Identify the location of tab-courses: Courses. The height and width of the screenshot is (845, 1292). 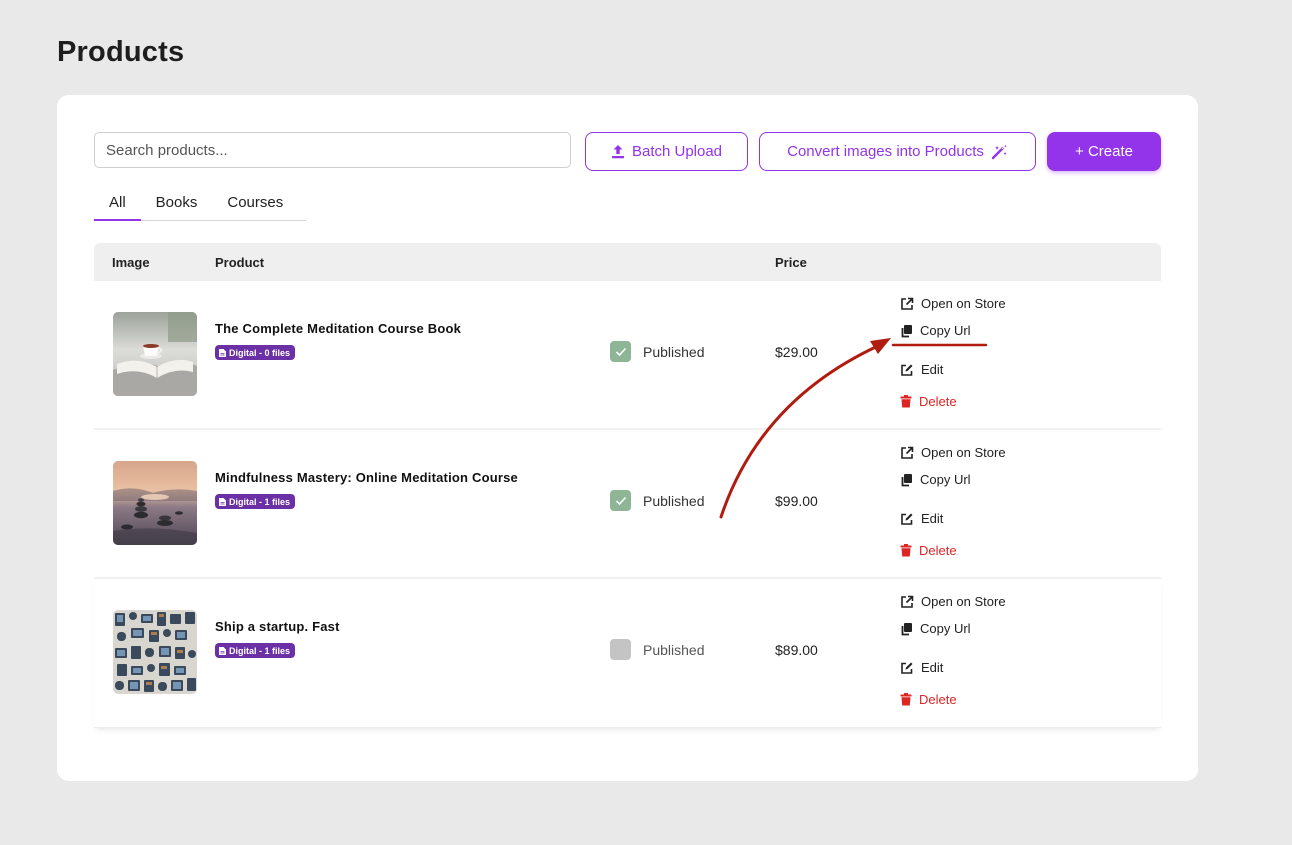
(255, 205).